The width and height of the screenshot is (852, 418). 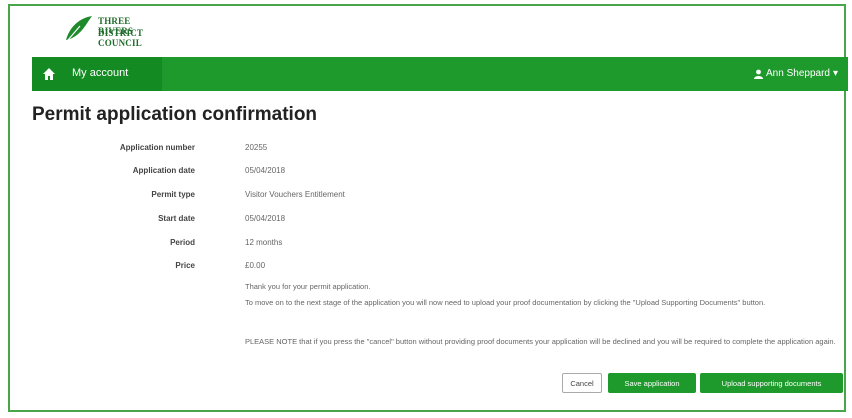 I want to click on detail-value: 20255, so click(x=256, y=147).